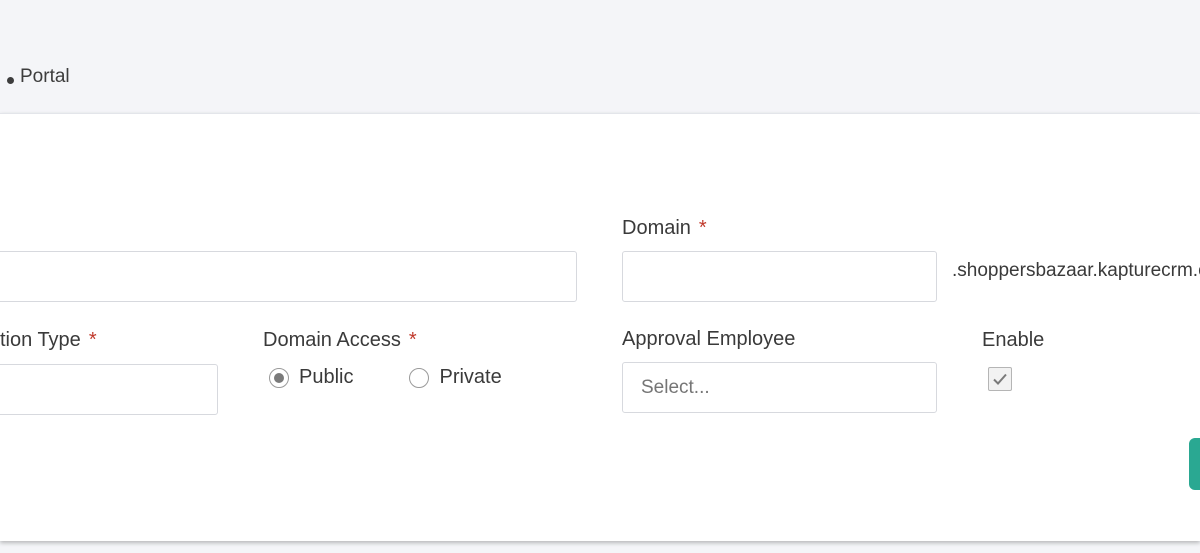  I want to click on domain-access-required-mark: *, so click(412, 340).